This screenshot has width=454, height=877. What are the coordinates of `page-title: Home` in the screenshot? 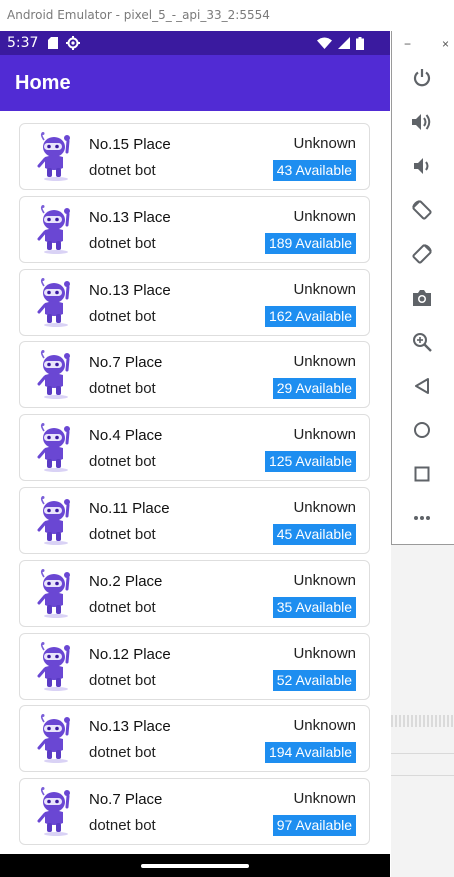 It's located at (43, 82).